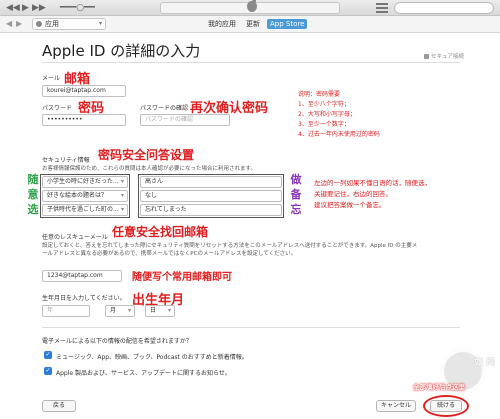 This screenshot has width=500, height=419. Describe the element at coordinates (19, 23) in the screenshot. I see `forward-arrow-icon: ▶` at that location.